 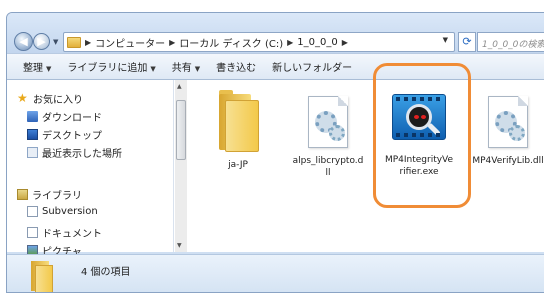 What do you see at coordinates (41, 41) in the screenshot?
I see `forward-button: ▶` at bounding box center [41, 41].